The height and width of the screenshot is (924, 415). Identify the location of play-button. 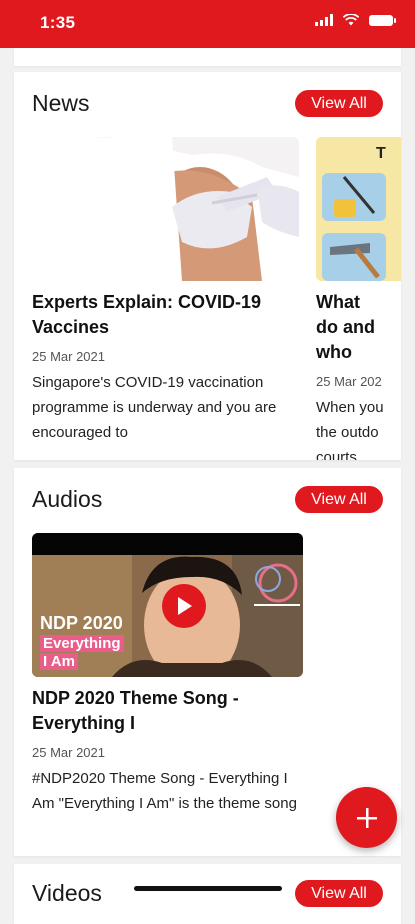
(184, 606).